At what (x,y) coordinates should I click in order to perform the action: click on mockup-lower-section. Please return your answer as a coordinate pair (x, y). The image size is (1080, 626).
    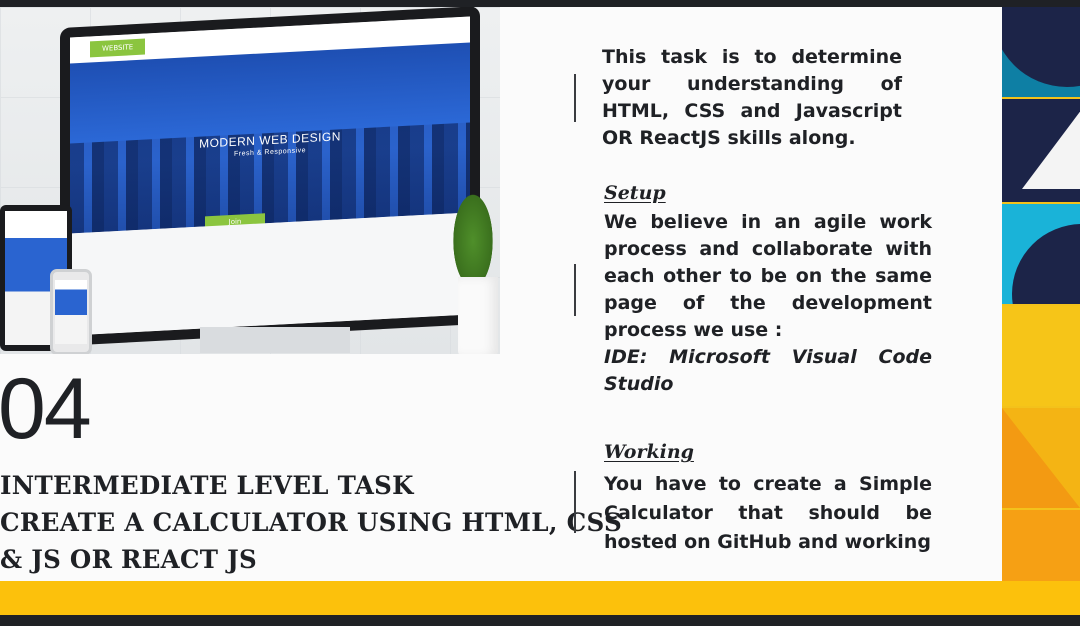
    Looking at the image, I should click on (270, 274).